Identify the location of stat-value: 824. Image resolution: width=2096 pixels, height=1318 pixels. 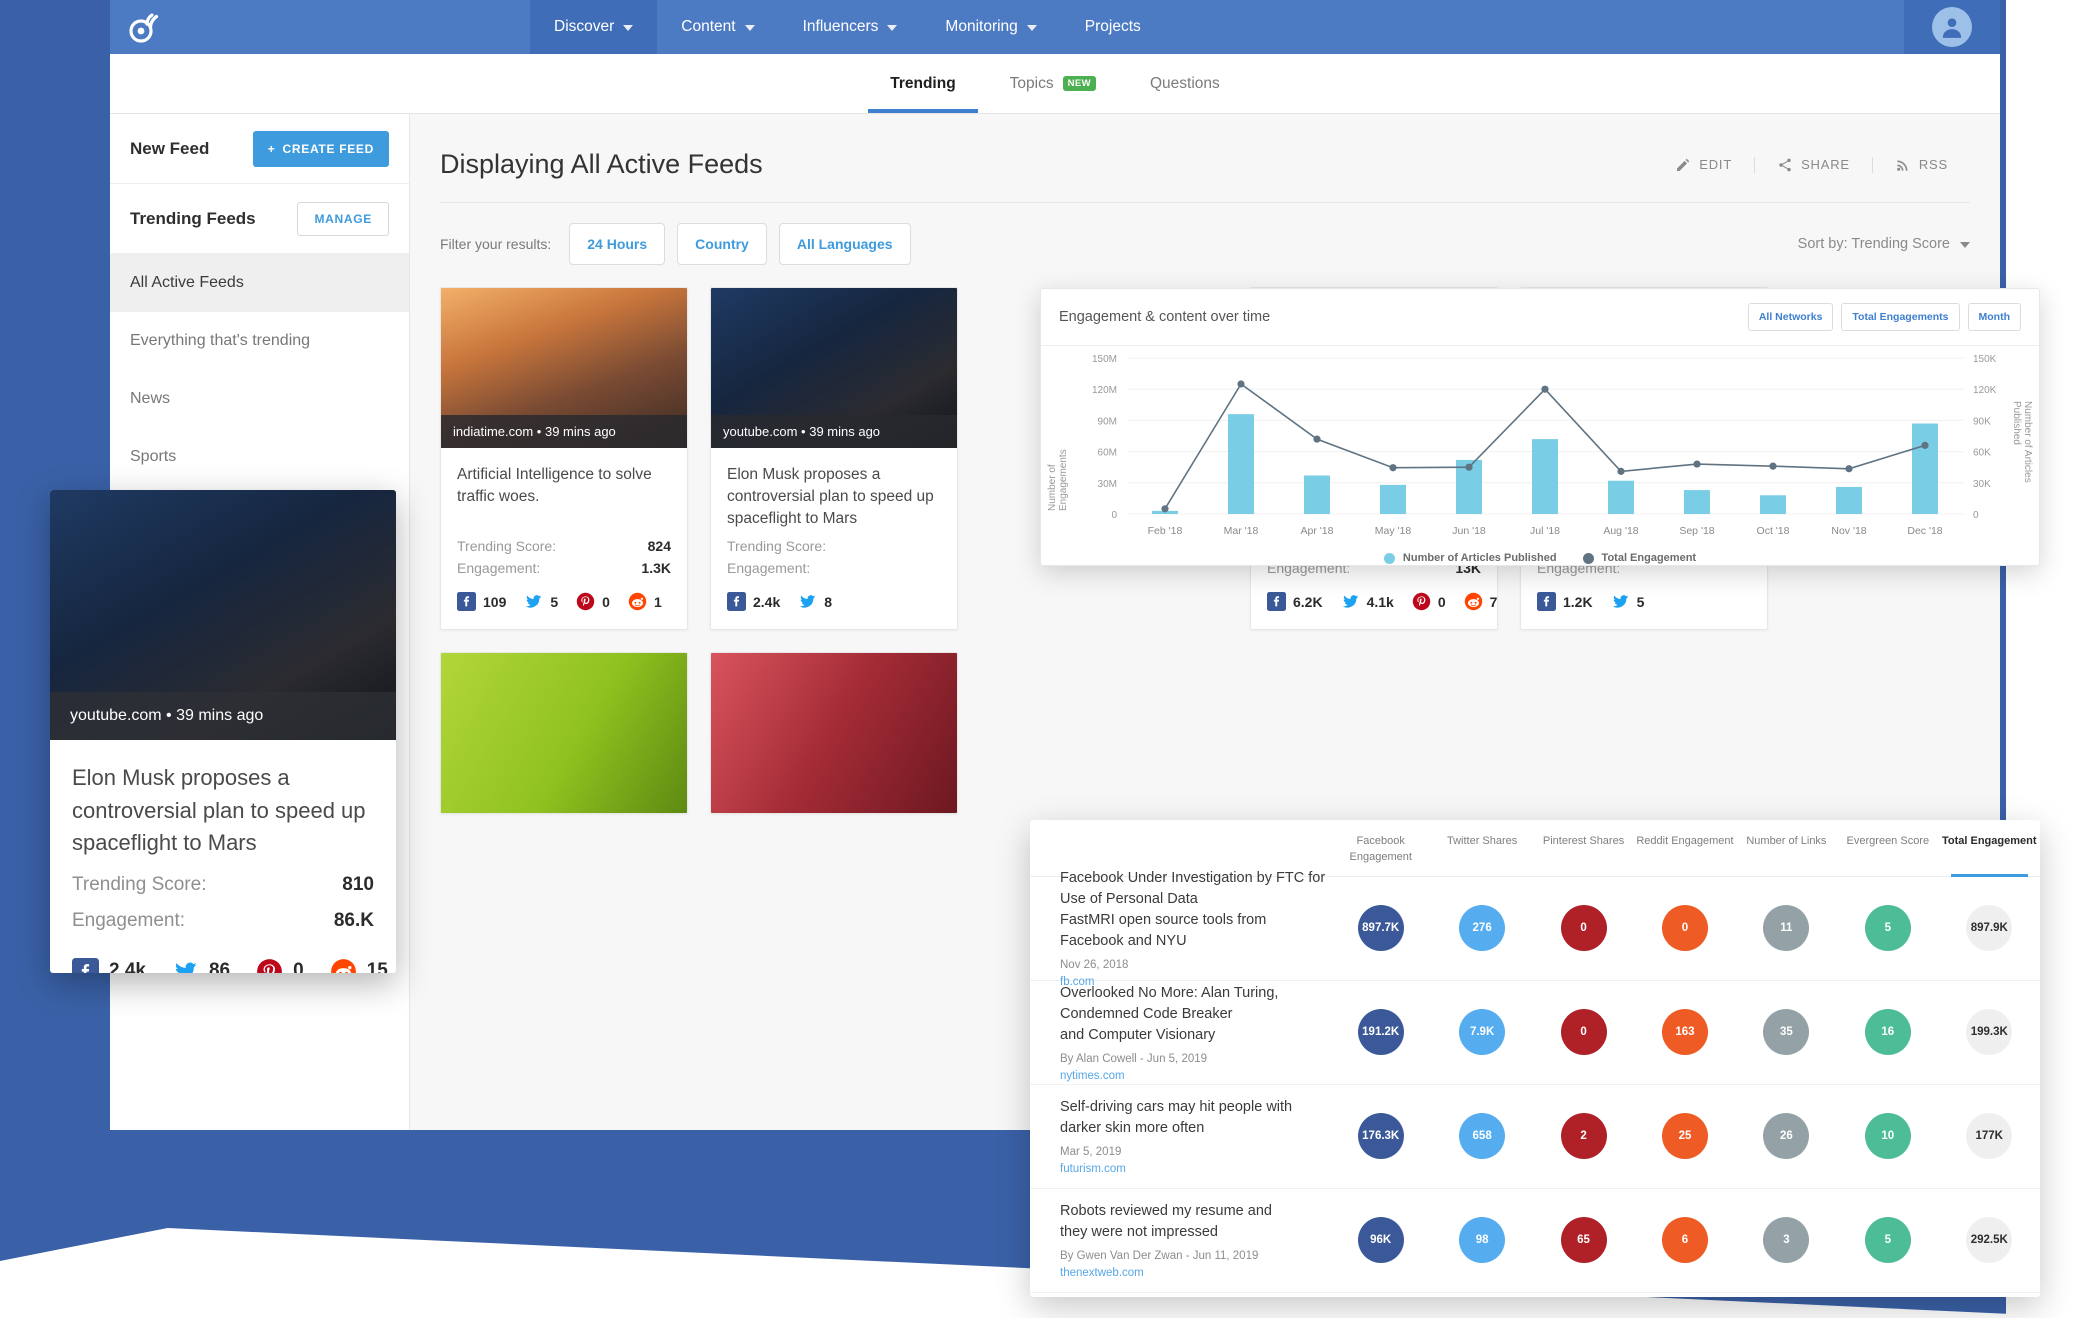
(659, 546).